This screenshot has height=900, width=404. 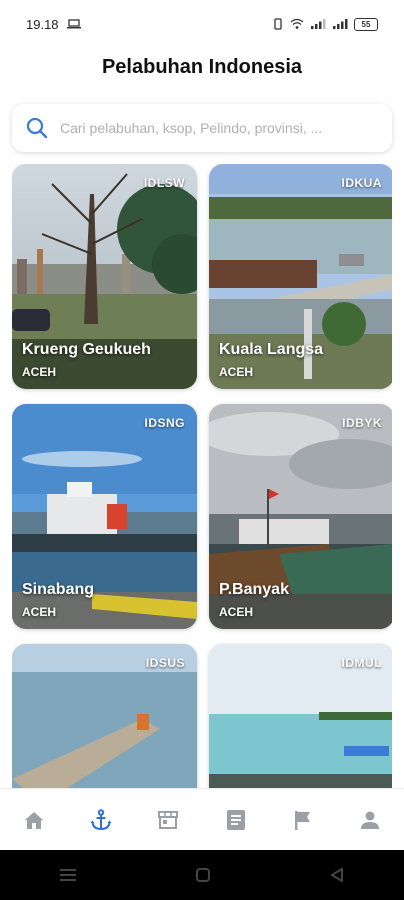 I want to click on port-name: Kuala Langsa, so click(x=271, y=349).